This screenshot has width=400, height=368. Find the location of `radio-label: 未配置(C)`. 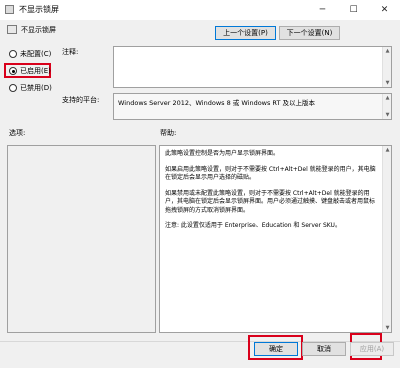

radio-label: 未配置(C) is located at coordinates (36, 54).